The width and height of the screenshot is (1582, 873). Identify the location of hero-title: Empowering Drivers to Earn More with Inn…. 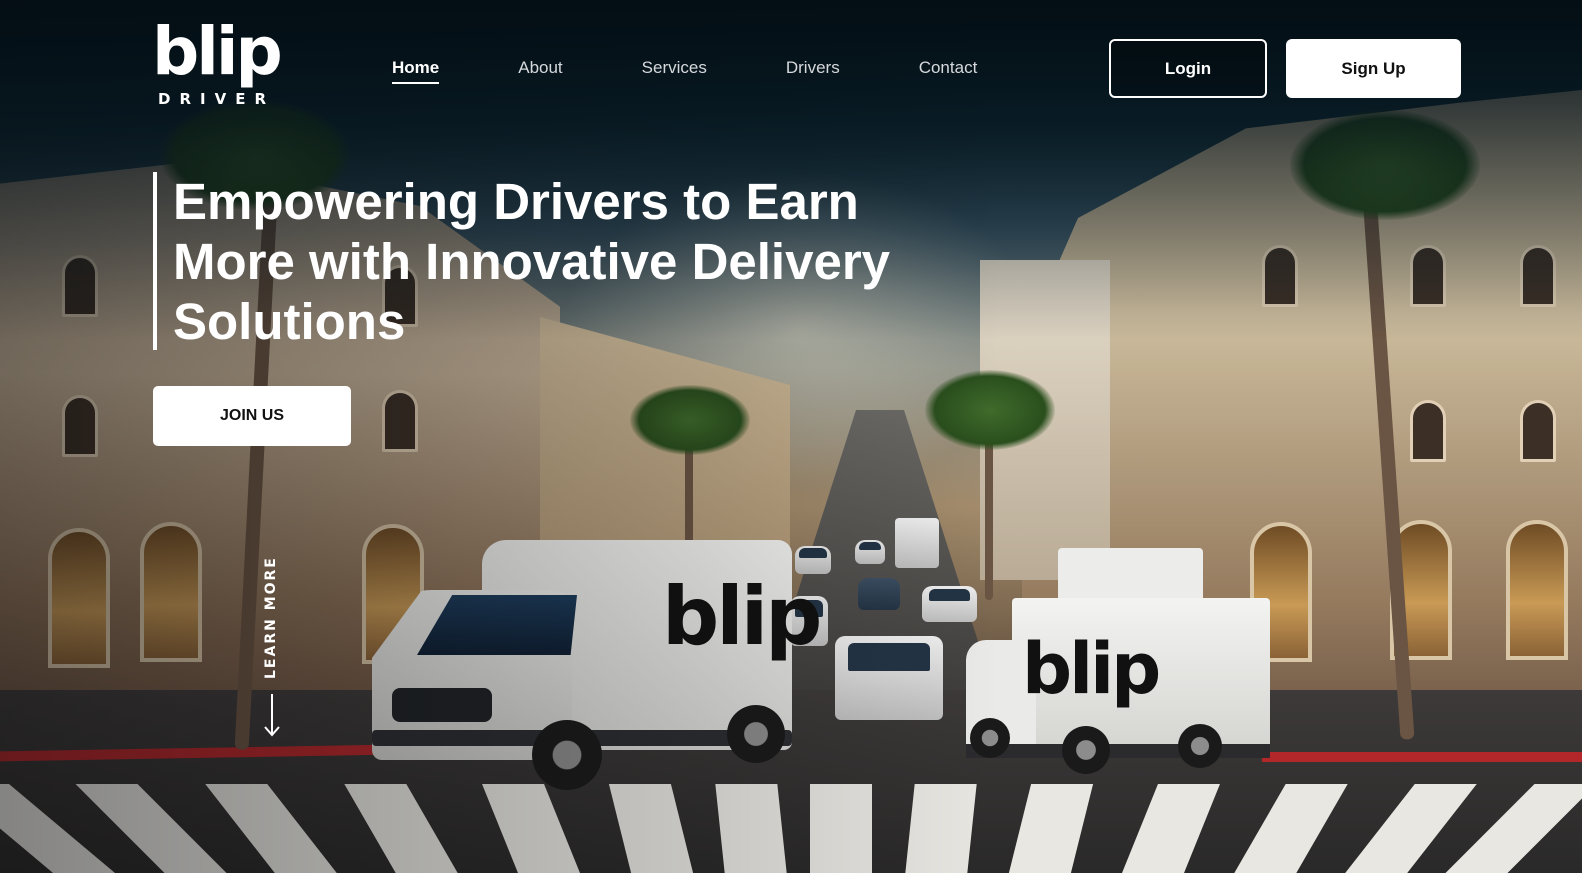
(532, 261).